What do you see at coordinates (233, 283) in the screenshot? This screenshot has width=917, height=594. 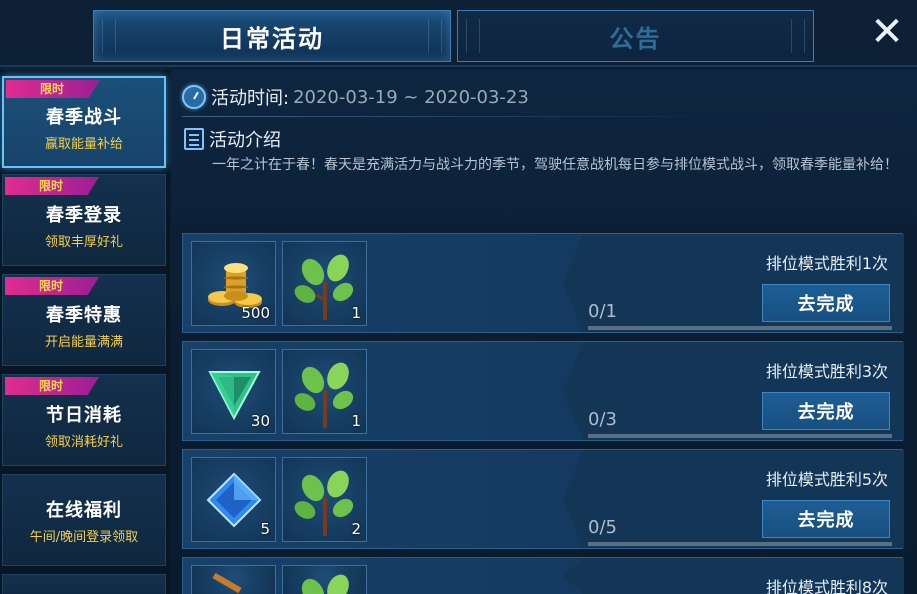 I see `reward-slot: 500` at bounding box center [233, 283].